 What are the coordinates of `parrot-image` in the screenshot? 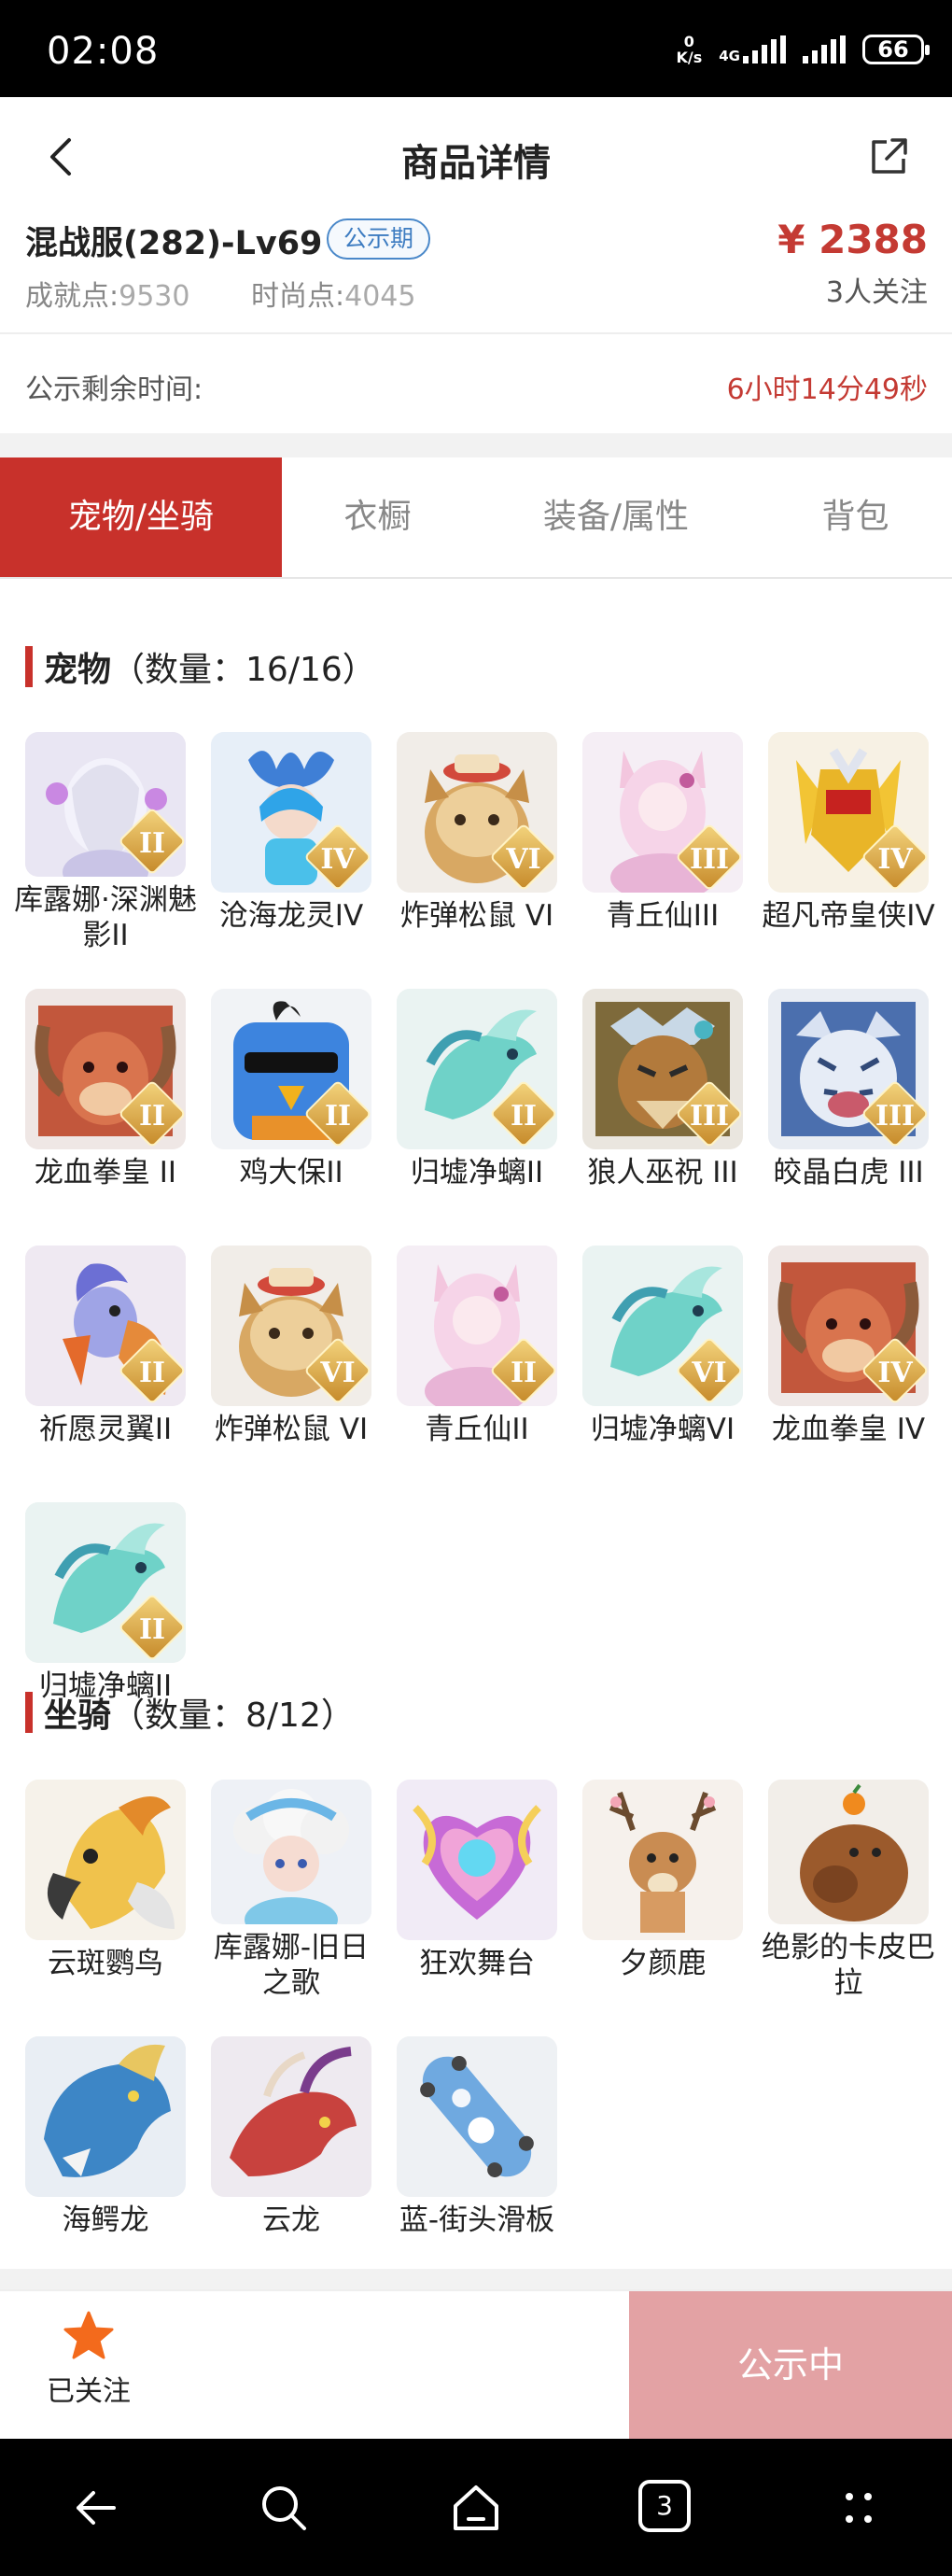 It's located at (105, 1860).